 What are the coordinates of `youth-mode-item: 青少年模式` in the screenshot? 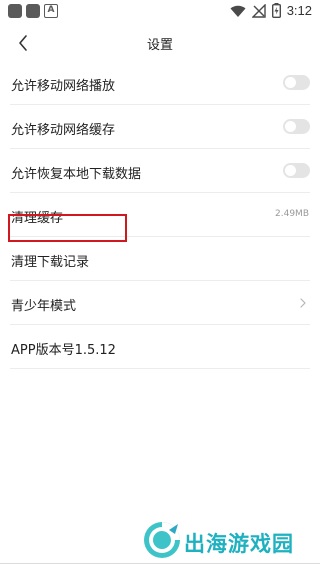 It's located at (160, 303).